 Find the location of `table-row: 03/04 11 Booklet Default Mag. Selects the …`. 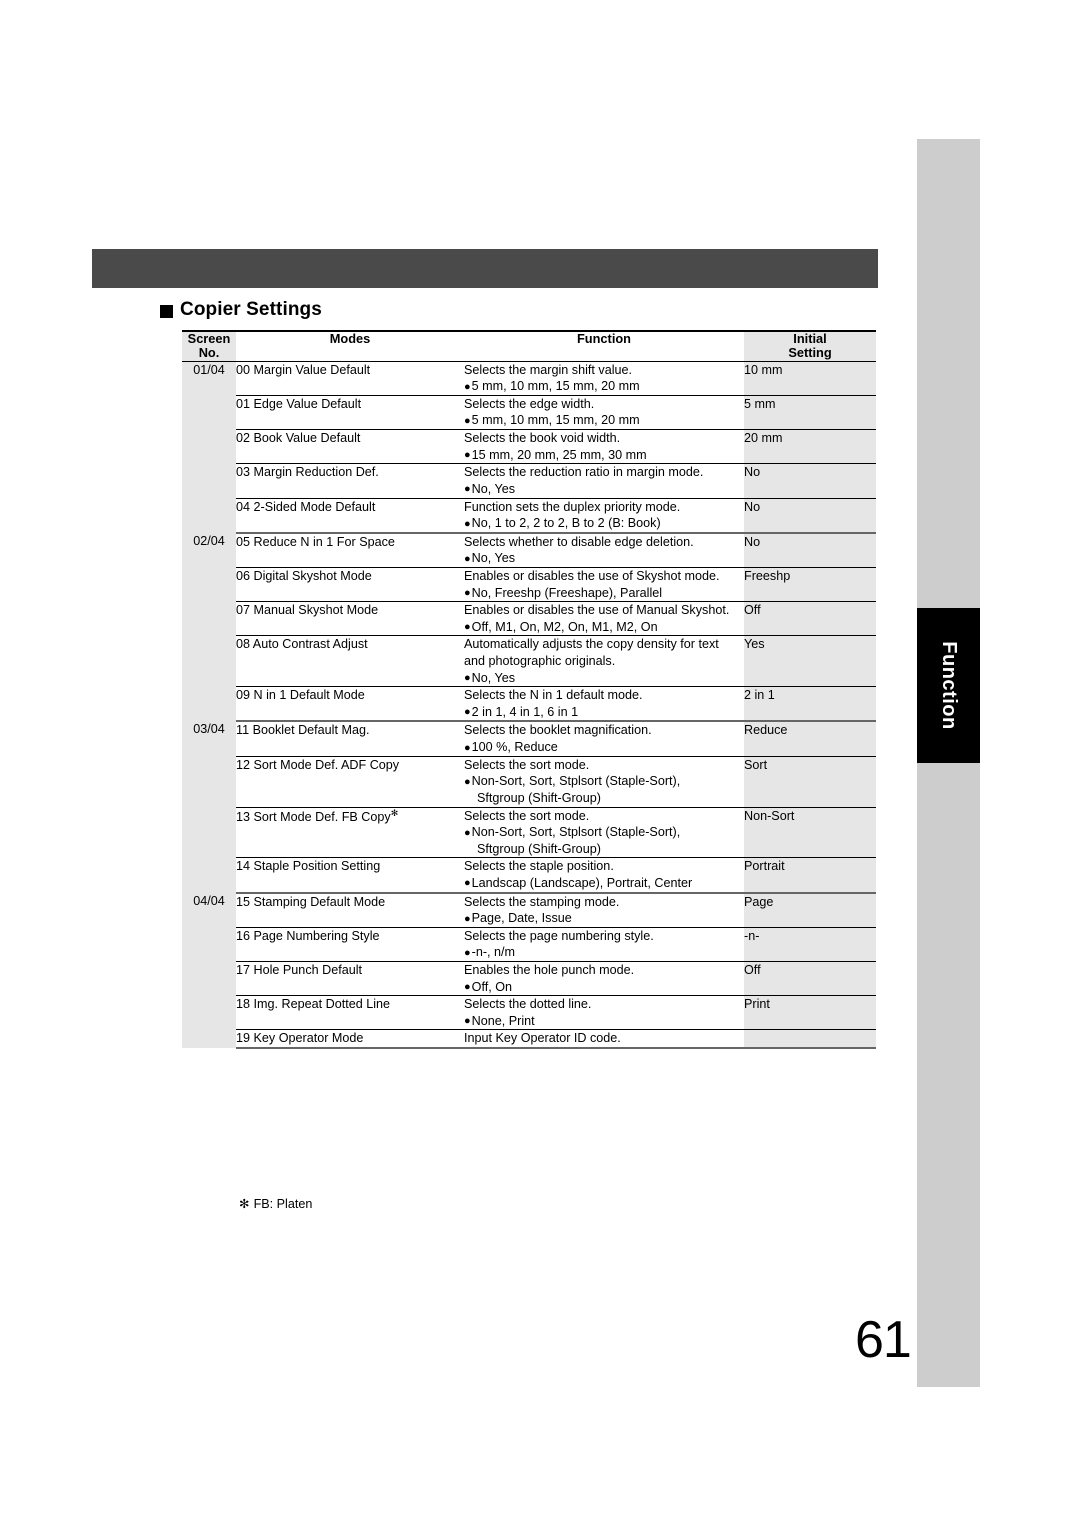

table-row: 03/04 11 Booklet Default Mag. Selects the … is located at coordinates (529, 807).